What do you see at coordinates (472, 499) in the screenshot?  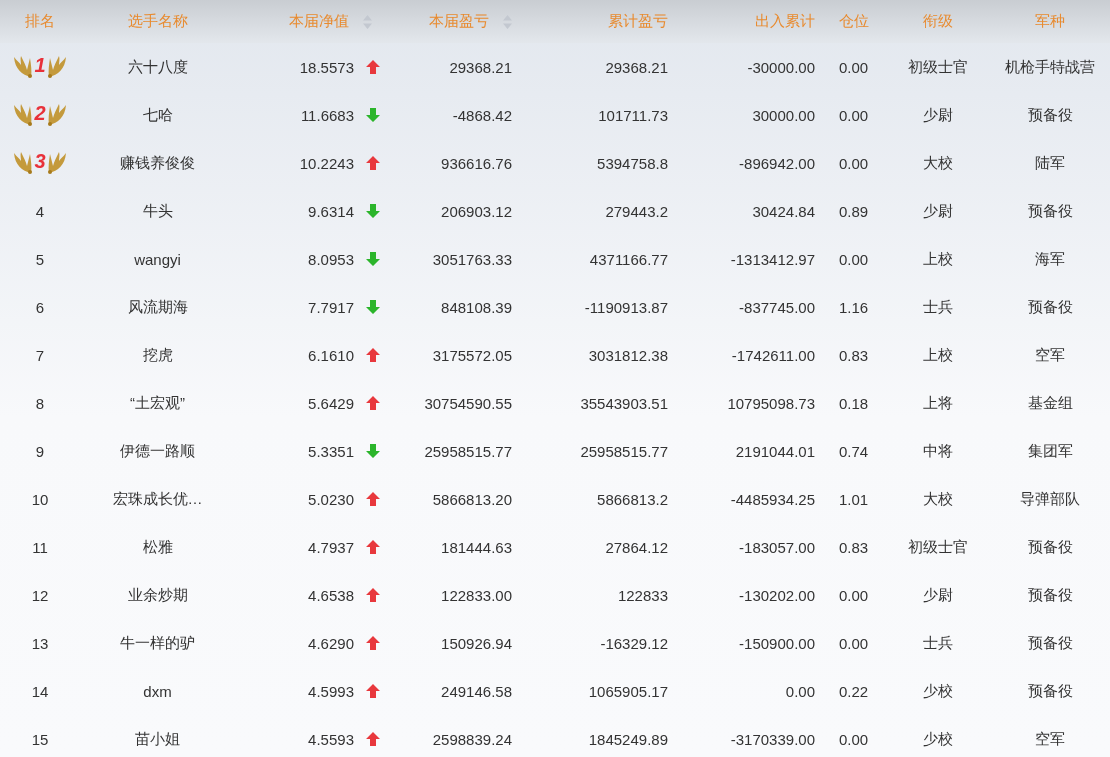 I see `profit-cell: 5866813.20` at bounding box center [472, 499].